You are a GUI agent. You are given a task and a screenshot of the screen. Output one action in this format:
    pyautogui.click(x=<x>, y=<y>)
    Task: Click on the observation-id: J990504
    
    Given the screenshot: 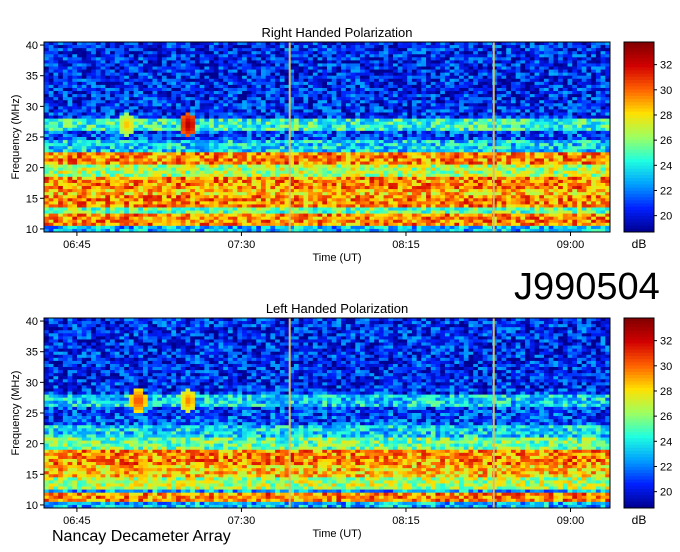 What is the action you would take?
    pyautogui.click(x=587, y=287)
    